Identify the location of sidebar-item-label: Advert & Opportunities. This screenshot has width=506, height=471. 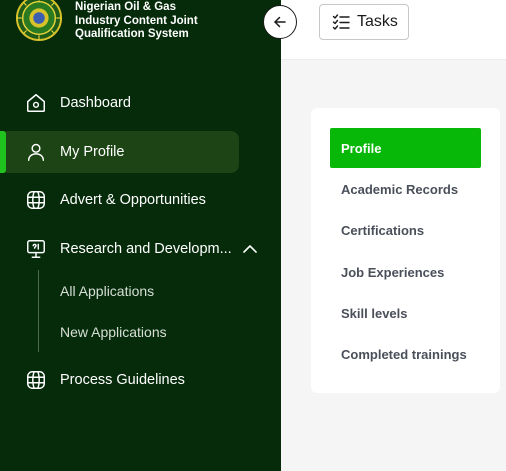
(133, 200).